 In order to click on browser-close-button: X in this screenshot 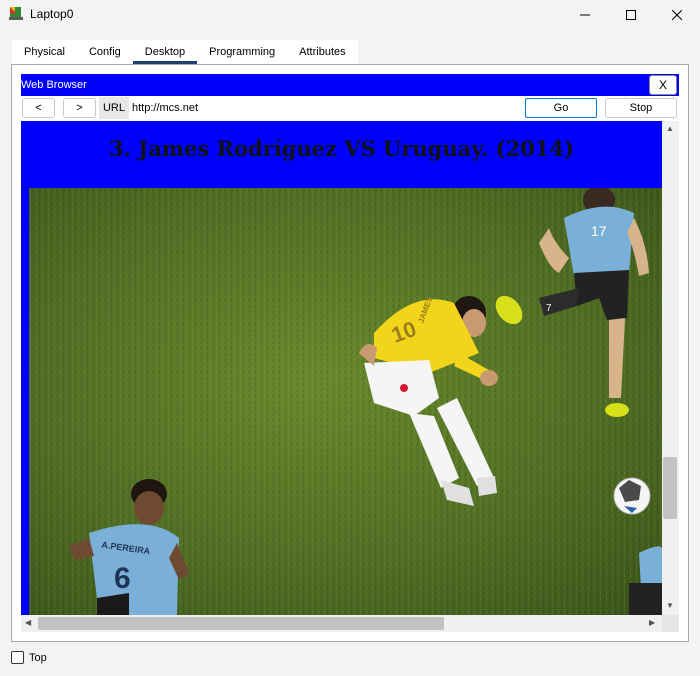, I will do `click(663, 85)`.